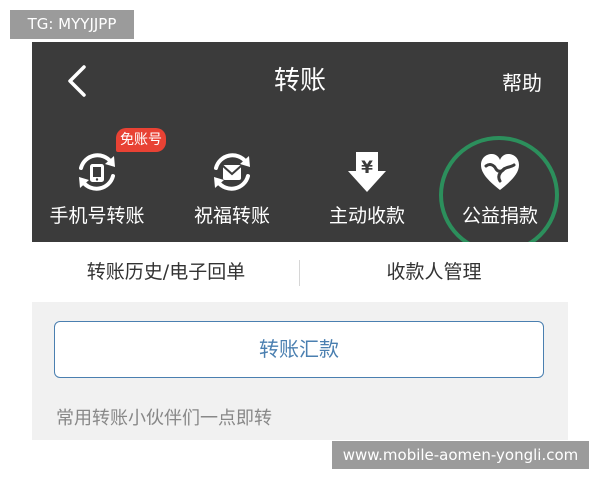 The height and width of the screenshot is (480, 600). I want to click on help-button: 帮助, so click(522, 83).